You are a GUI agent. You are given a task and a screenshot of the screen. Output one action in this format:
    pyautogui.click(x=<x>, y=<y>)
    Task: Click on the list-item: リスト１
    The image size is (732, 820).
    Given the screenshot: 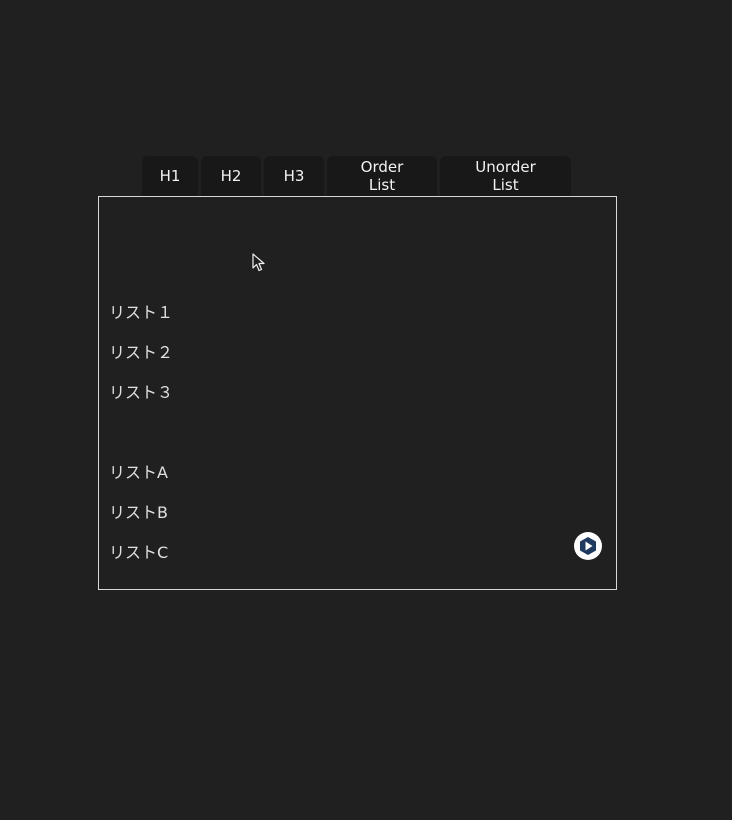 What is the action you would take?
    pyautogui.click(x=141, y=312)
    